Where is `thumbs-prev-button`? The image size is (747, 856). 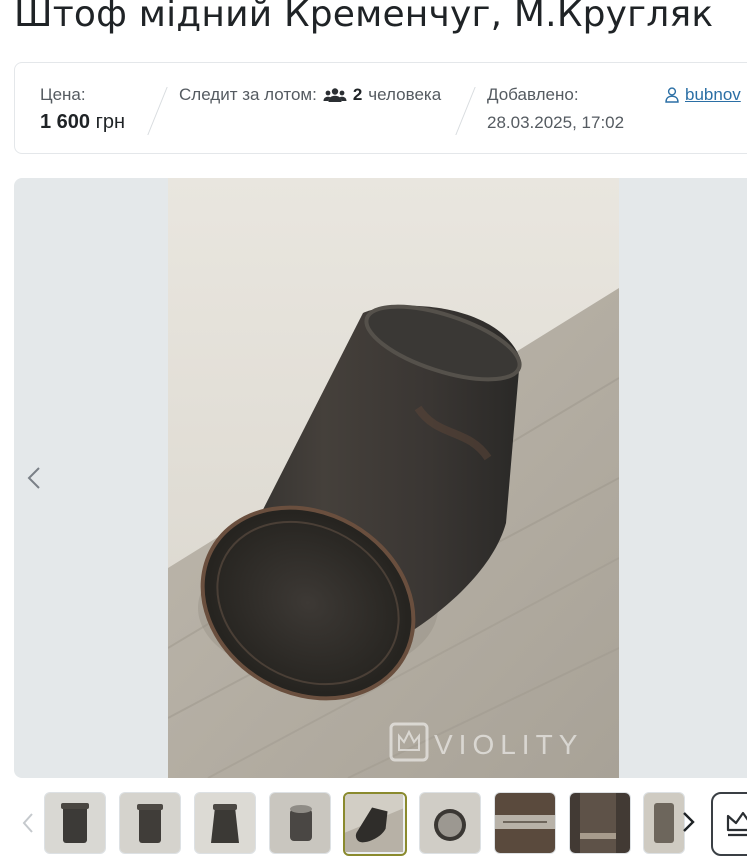
thumbs-prev-button is located at coordinates (28, 823).